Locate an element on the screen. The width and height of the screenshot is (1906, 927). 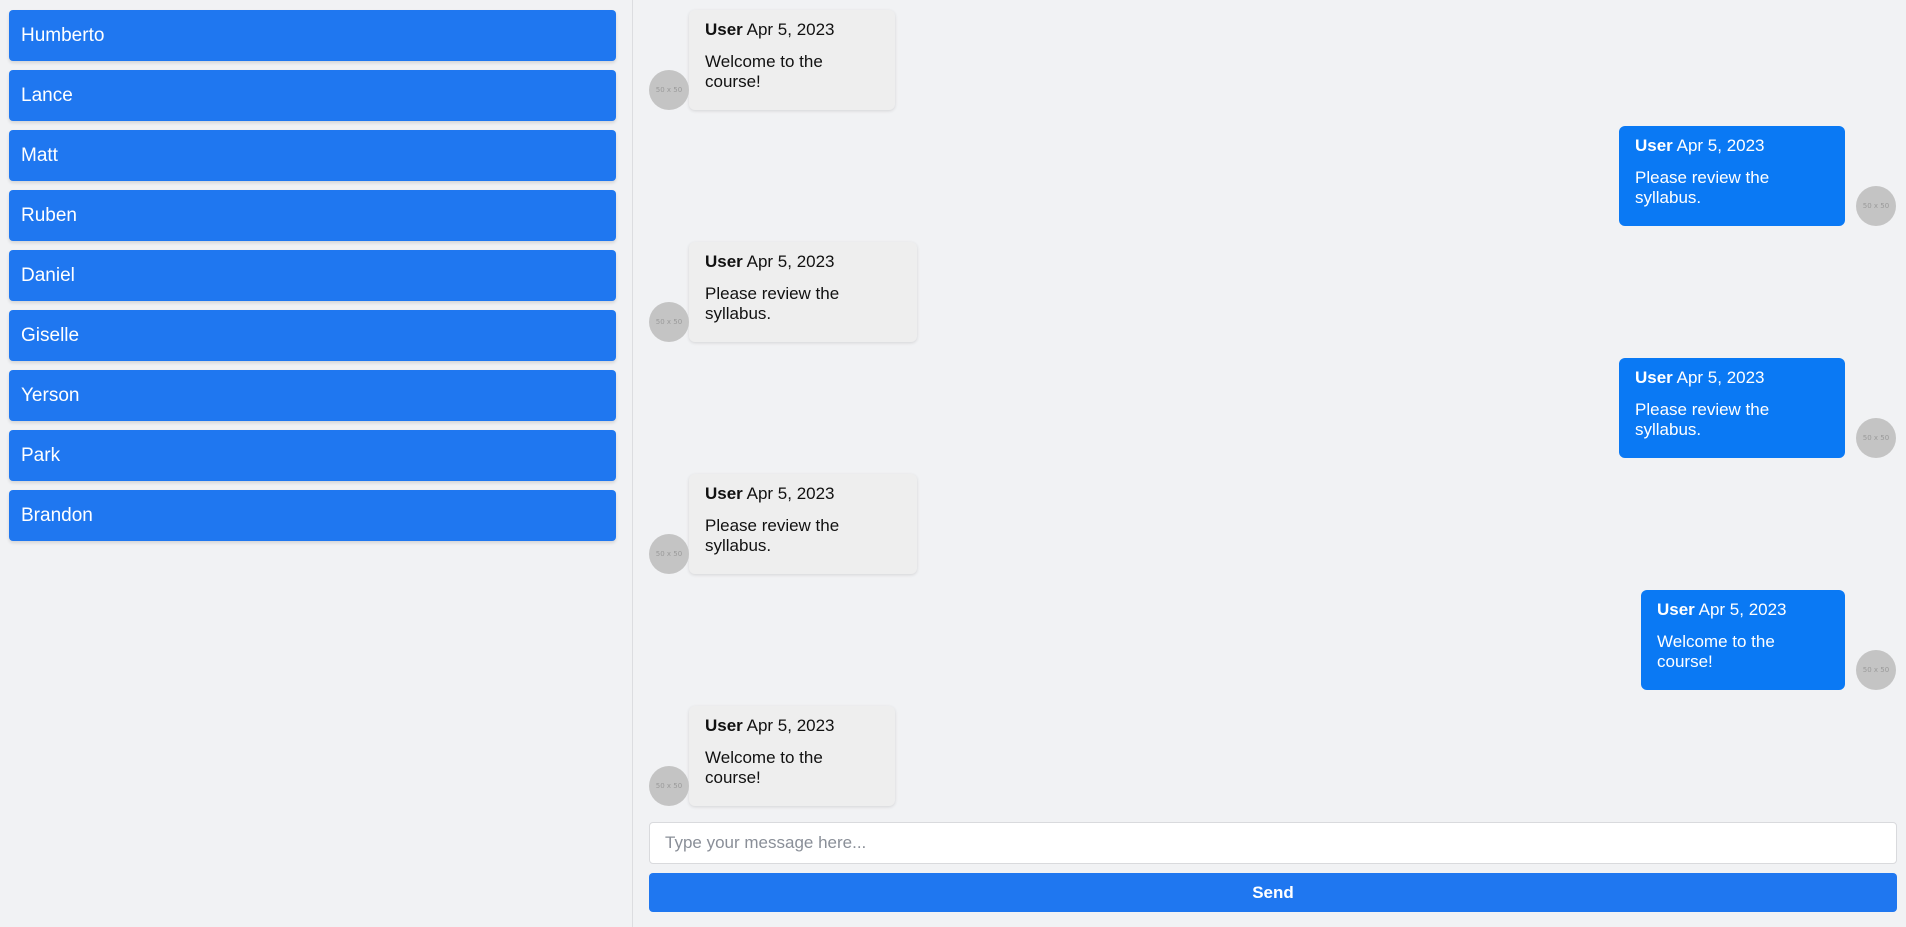
contact-item-park: Park is located at coordinates (312, 455).